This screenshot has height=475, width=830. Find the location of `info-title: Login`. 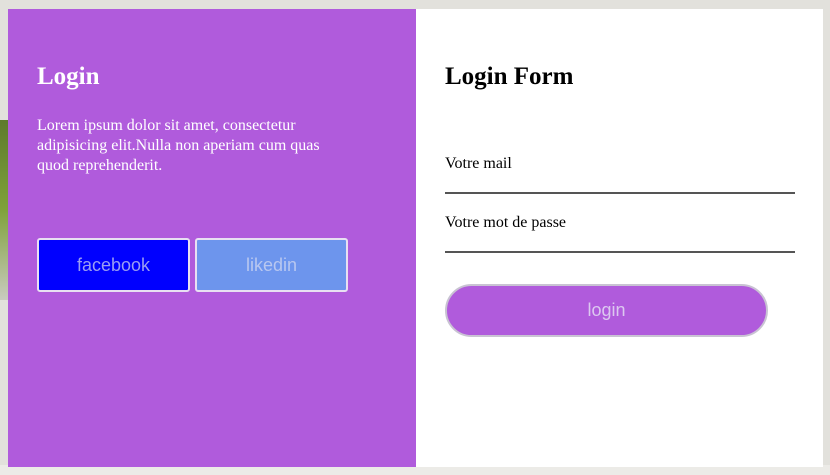

info-title: Login is located at coordinates (68, 76).